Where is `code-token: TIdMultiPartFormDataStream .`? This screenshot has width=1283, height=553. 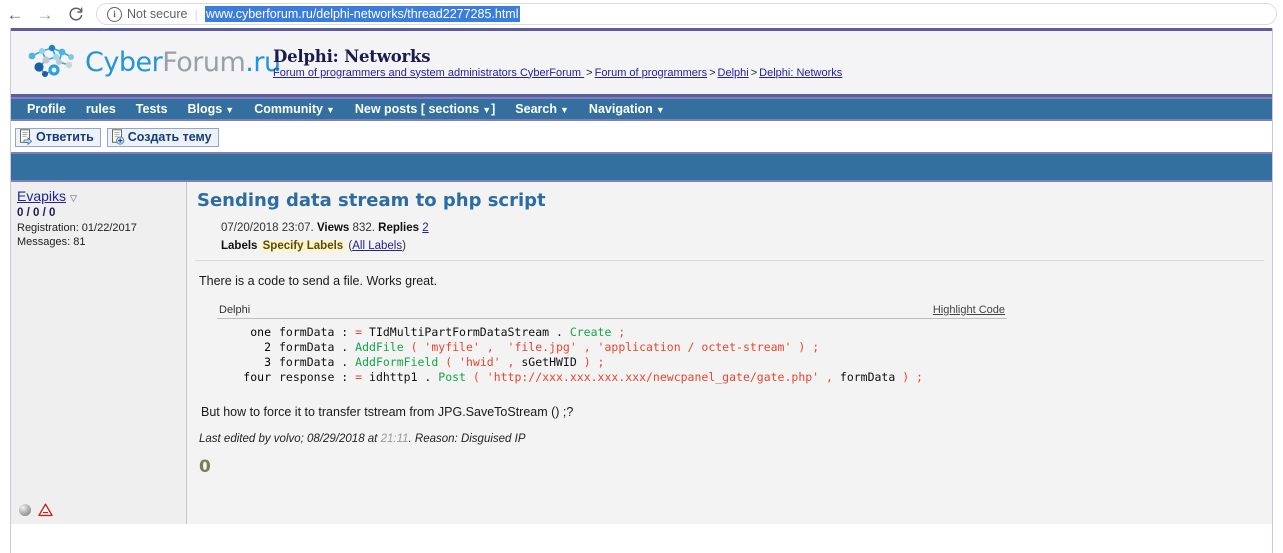 code-token: TIdMultiPartFormDataStream . is located at coordinates (466, 331).